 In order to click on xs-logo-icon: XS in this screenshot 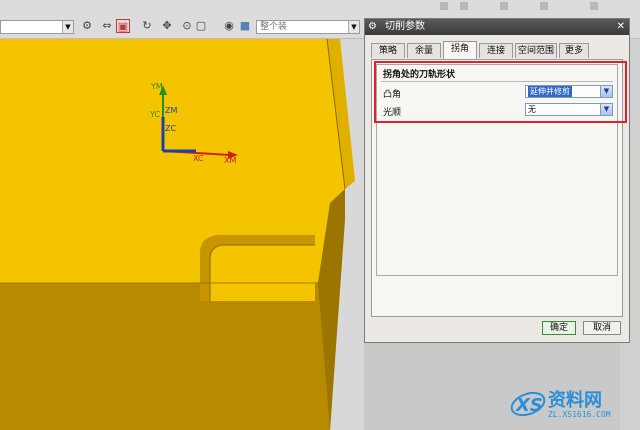, I will do `click(528, 404)`.